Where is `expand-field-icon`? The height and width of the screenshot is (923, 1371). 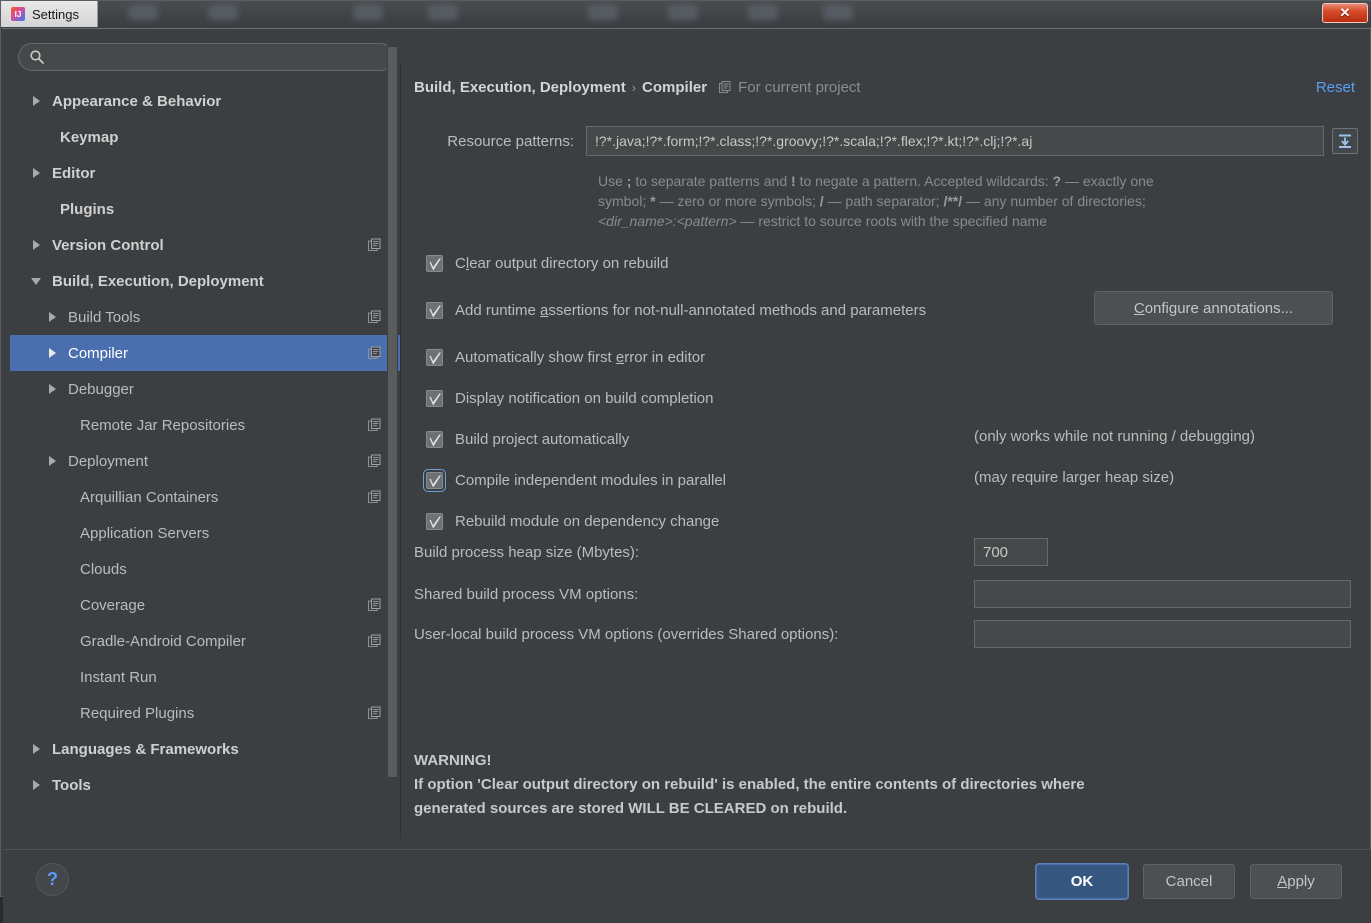 expand-field-icon is located at coordinates (1345, 141).